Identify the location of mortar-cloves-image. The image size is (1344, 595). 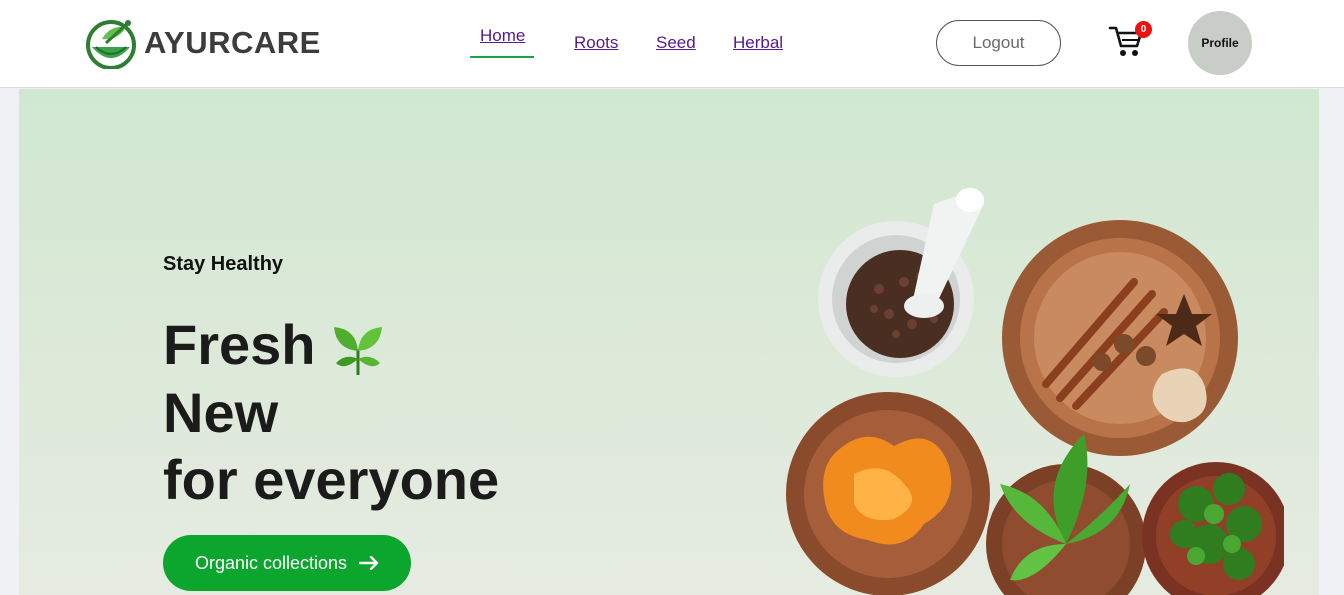
(901, 282).